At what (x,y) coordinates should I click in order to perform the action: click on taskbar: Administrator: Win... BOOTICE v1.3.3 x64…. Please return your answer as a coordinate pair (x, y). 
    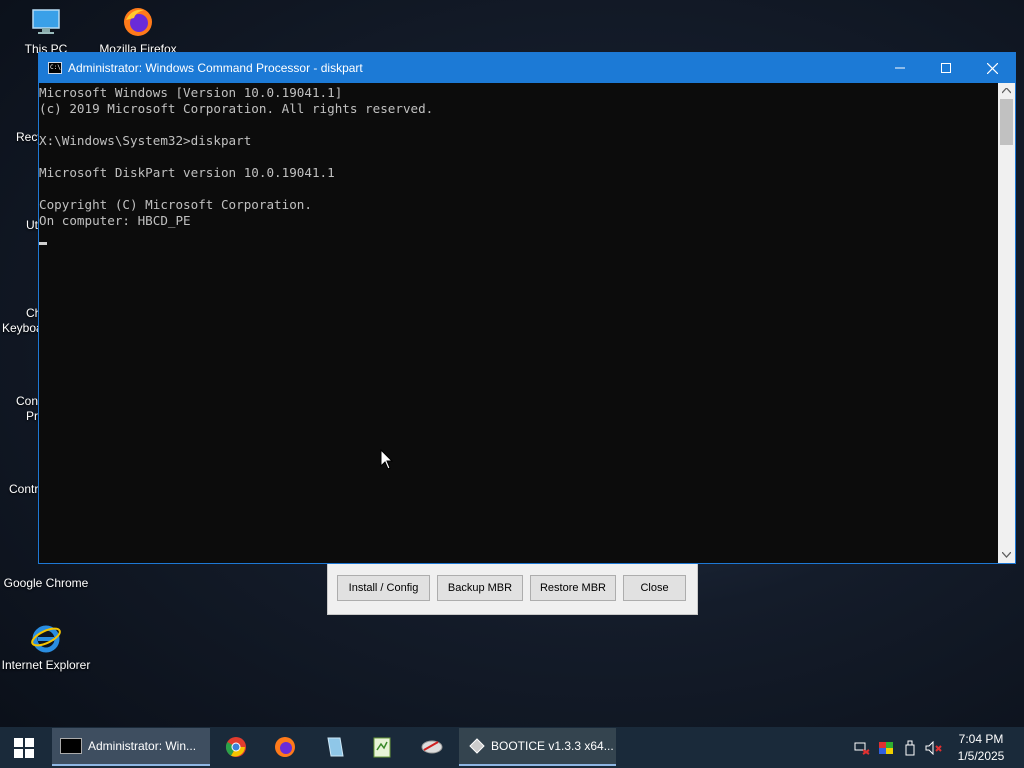
    Looking at the image, I should click on (512, 747).